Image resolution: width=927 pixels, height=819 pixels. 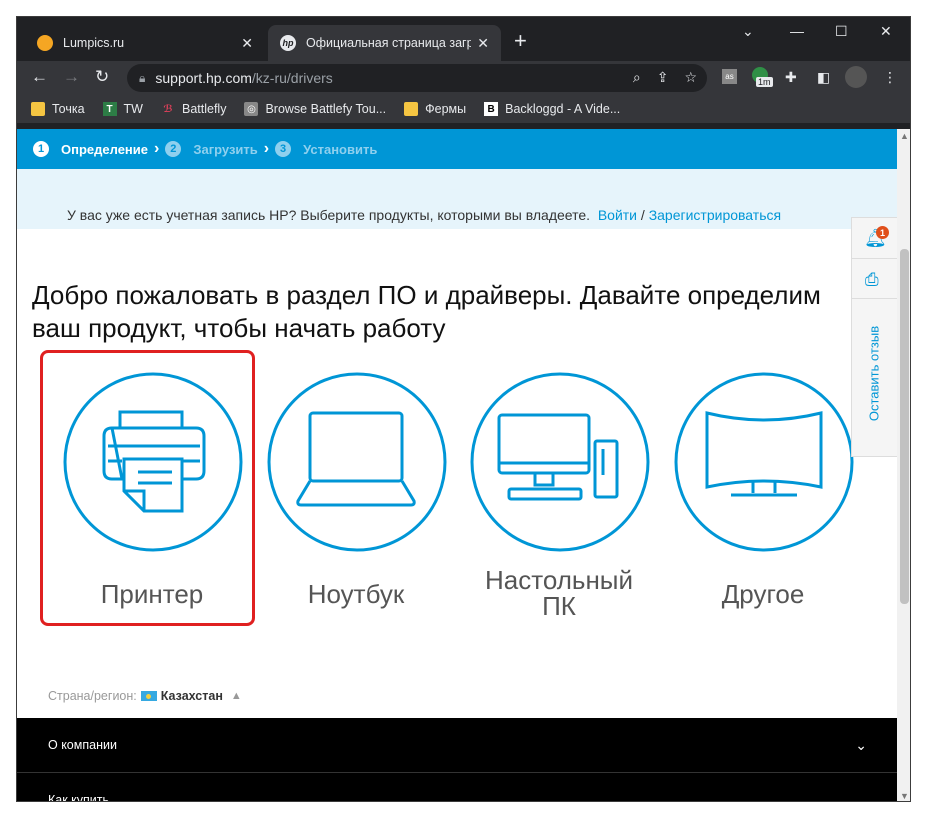 What do you see at coordinates (288, 43) in the screenshot?
I see `hp-favicon-icon: hp` at bounding box center [288, 43].